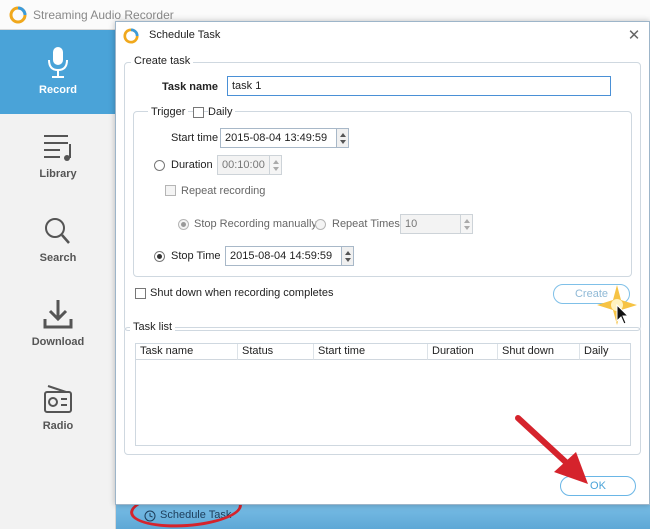 Image resolution: width=650 pixels, height=529 pixels. Describe the element at coordinates (623, 314) in the screenshot. I see `mouse-cursor-icon` at that location.